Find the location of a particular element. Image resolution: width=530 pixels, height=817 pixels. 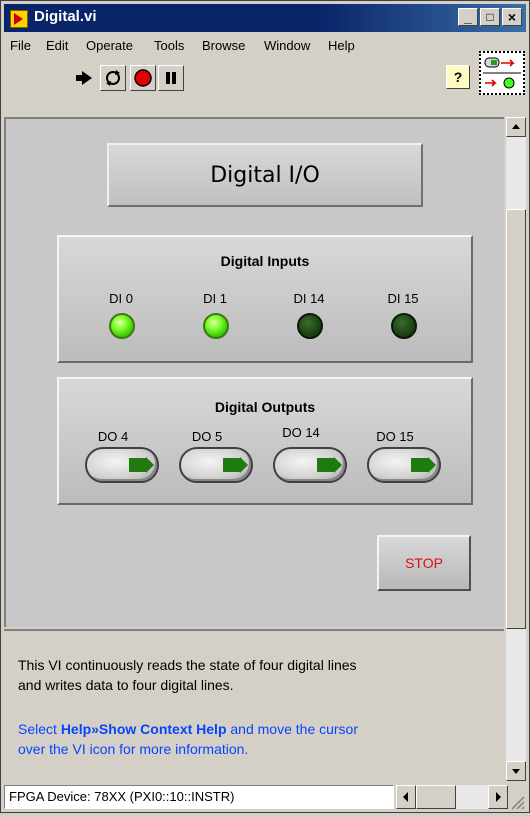

digital-outputs-title: Digital Outputs is located at coordinates (265, 407).